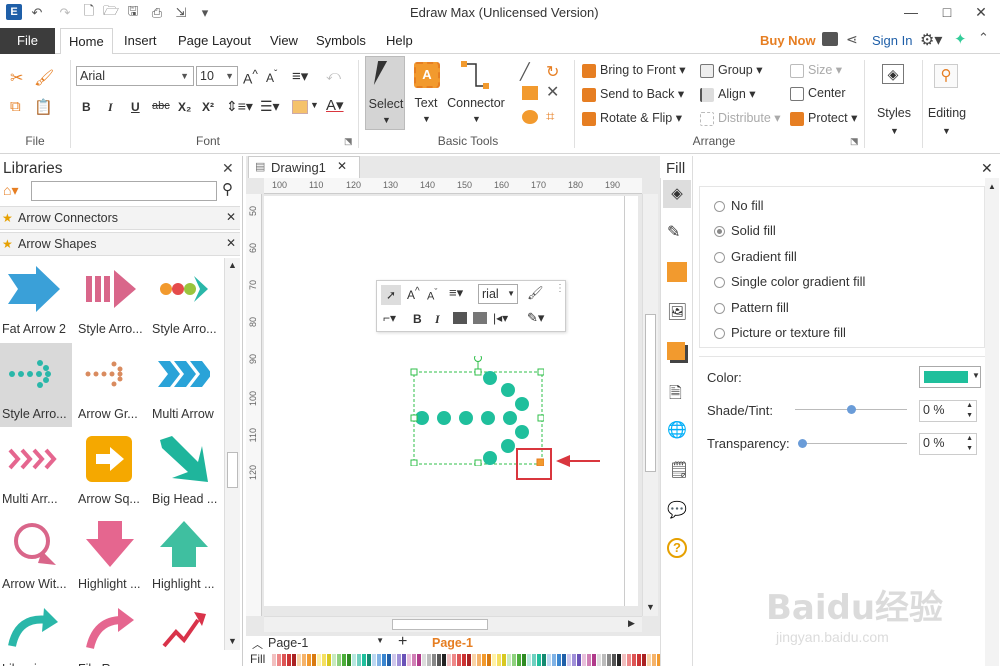 The image size is (1000, 666). What do you see at coordinates (36, 632) in the screenshot?
I see `library-shape: Libraries` at bounding box center [36, 632].